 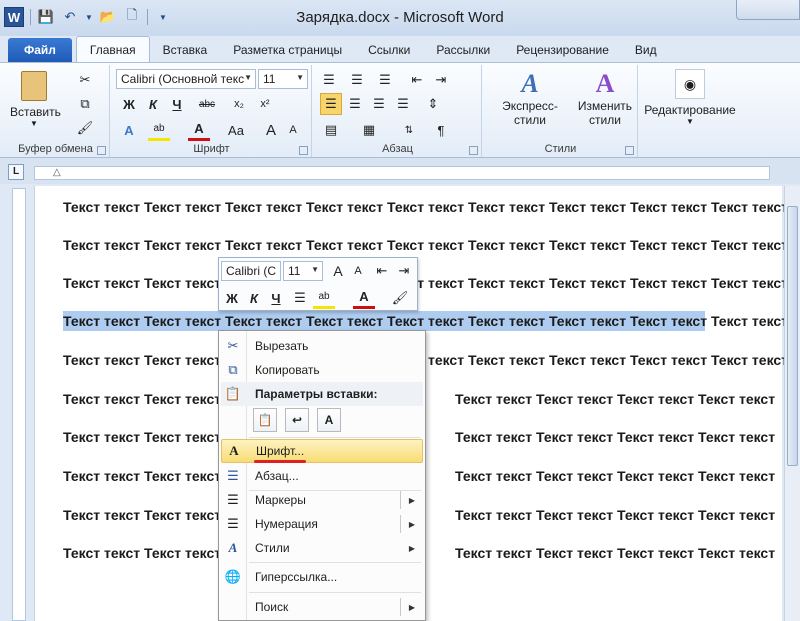 I want to click on text-effects-icon: A, so click(x=129, y=130).